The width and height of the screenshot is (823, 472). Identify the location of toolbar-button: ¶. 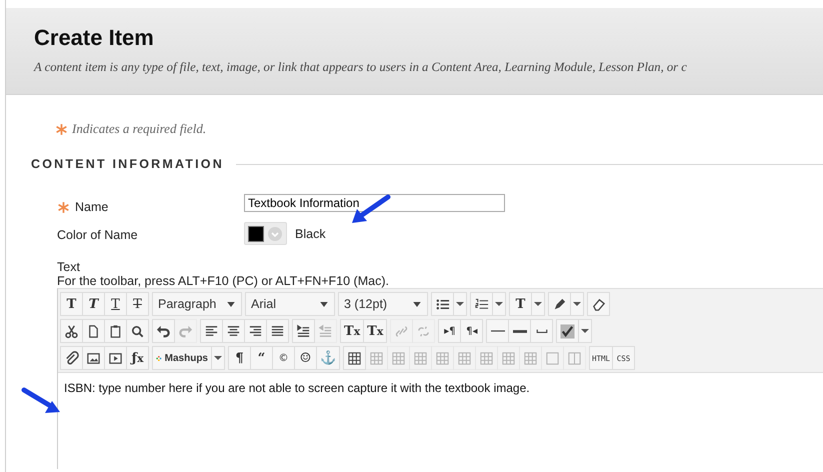
(239, 358).